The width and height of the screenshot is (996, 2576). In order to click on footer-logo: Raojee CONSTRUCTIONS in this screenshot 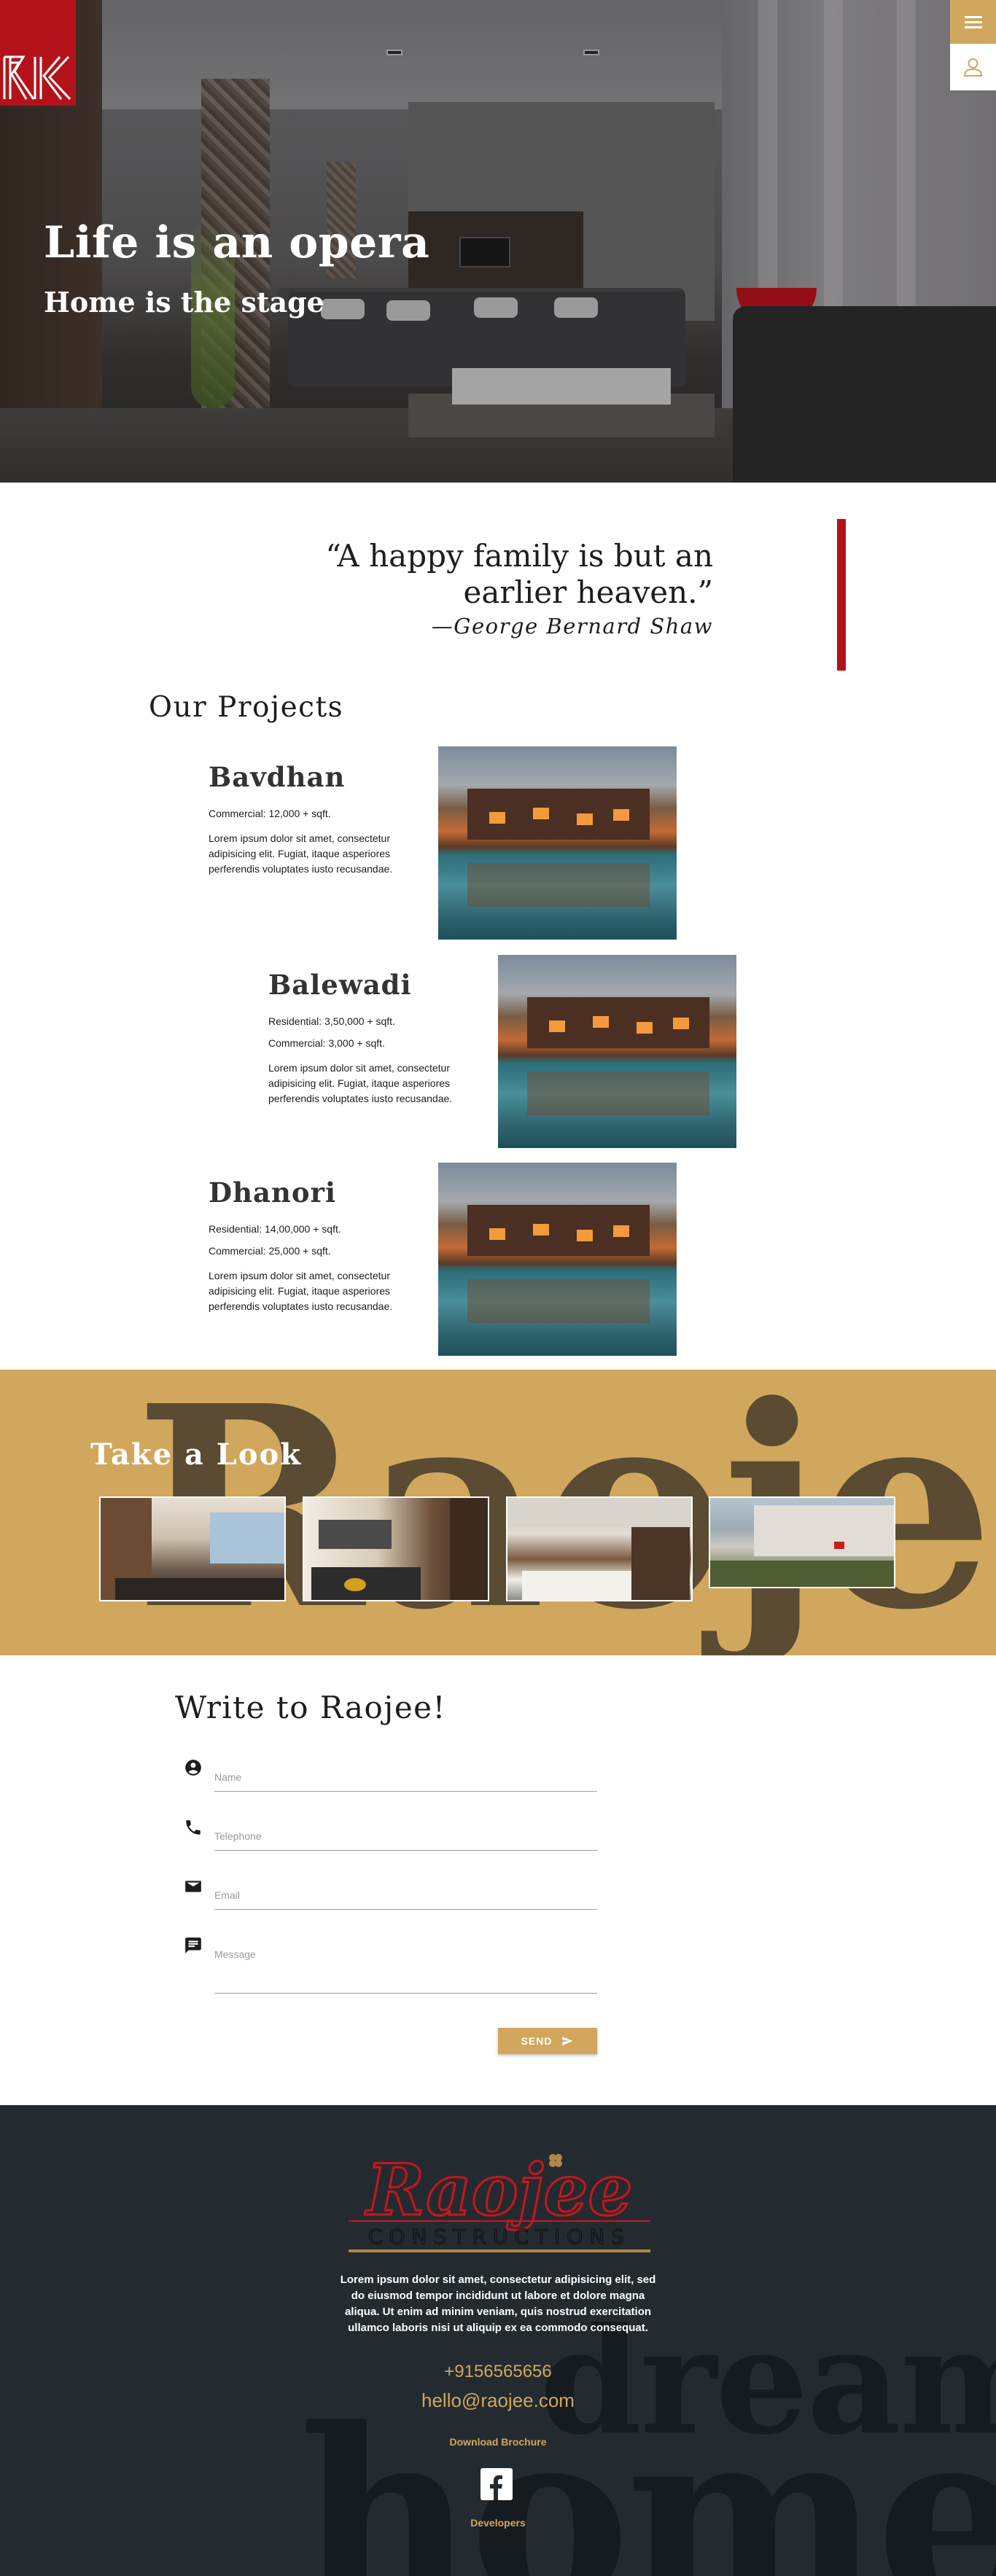, I will do `click(499, 2209)`.